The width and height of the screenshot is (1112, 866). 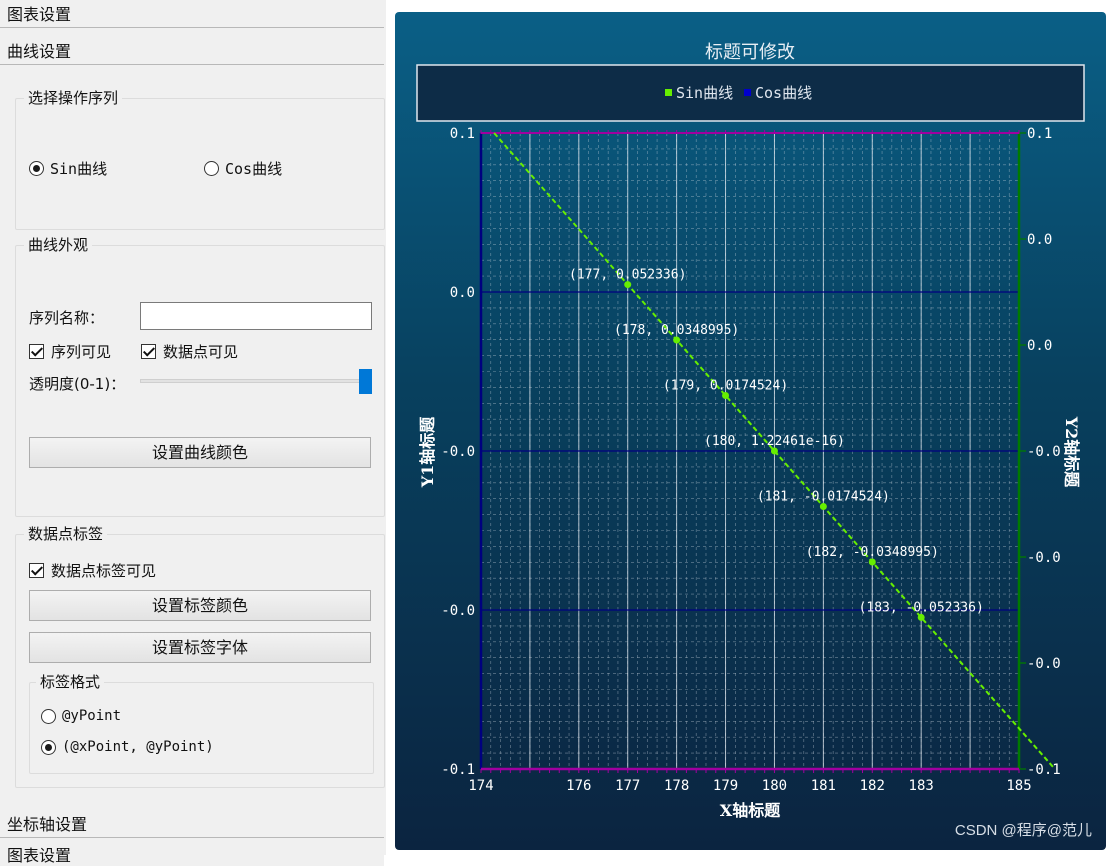 I want to click on legend-marker-sin, so click(x=668, y=92).